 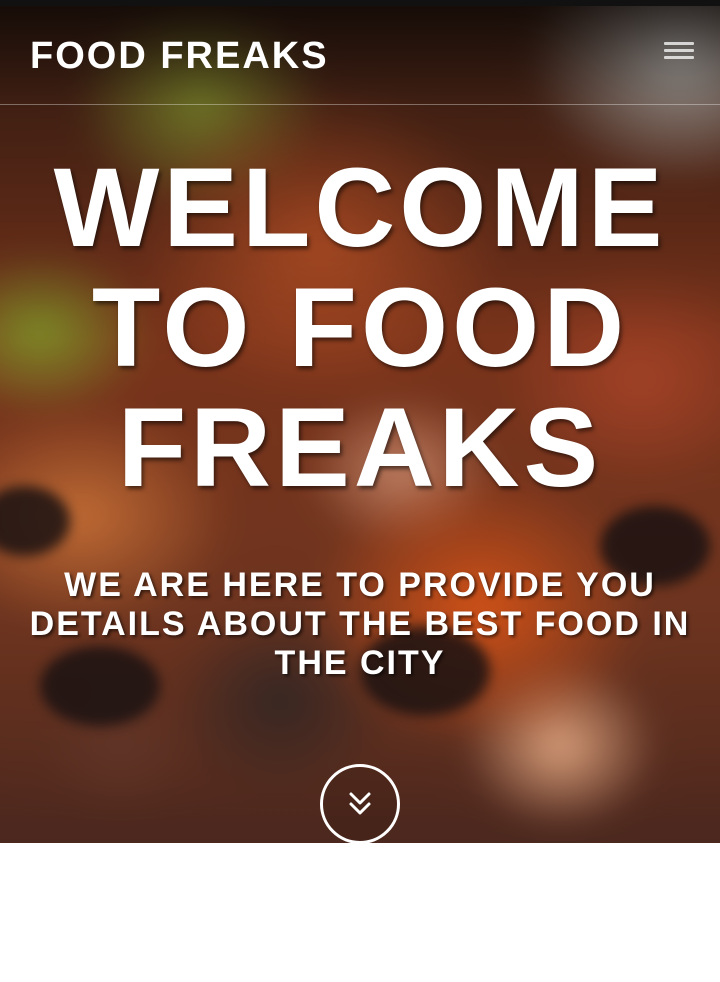 What do you see at coordinates (360, 55) in the screenshot?
I see `navbar: FOOD FREAKS` at bounding box center [360, 55].